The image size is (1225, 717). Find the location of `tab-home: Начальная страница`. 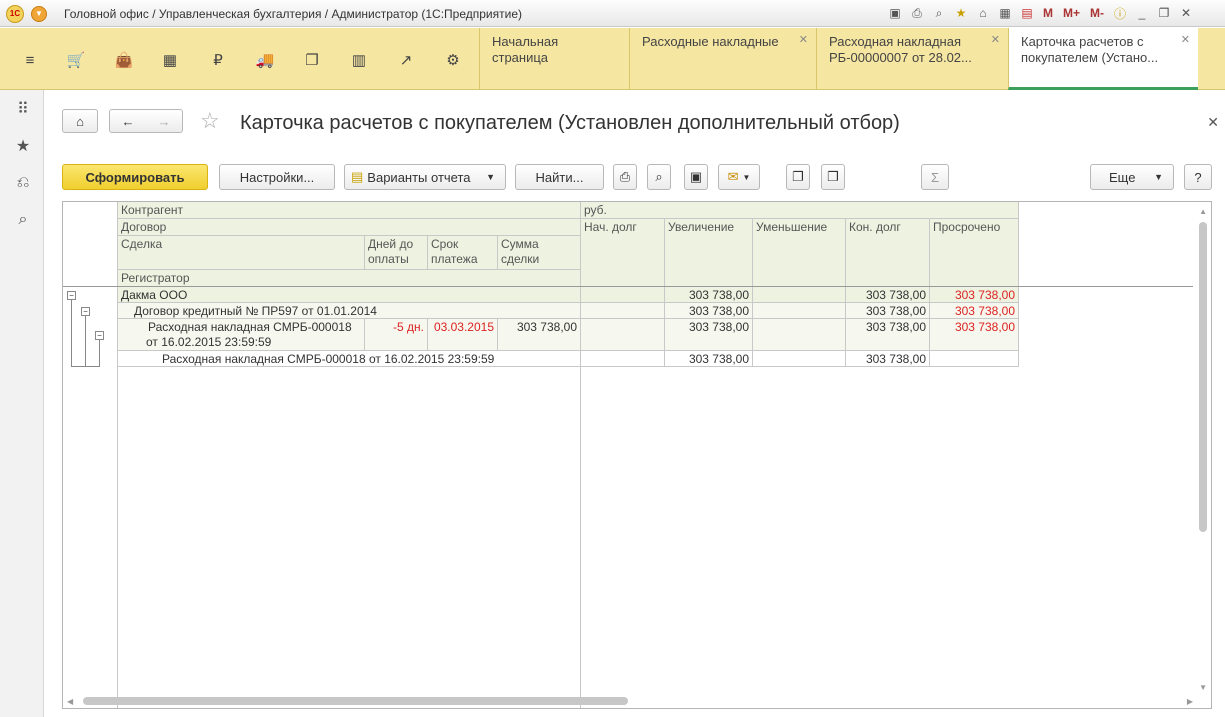

tab-home: Начальная страница is located at coordinates (554, 59).